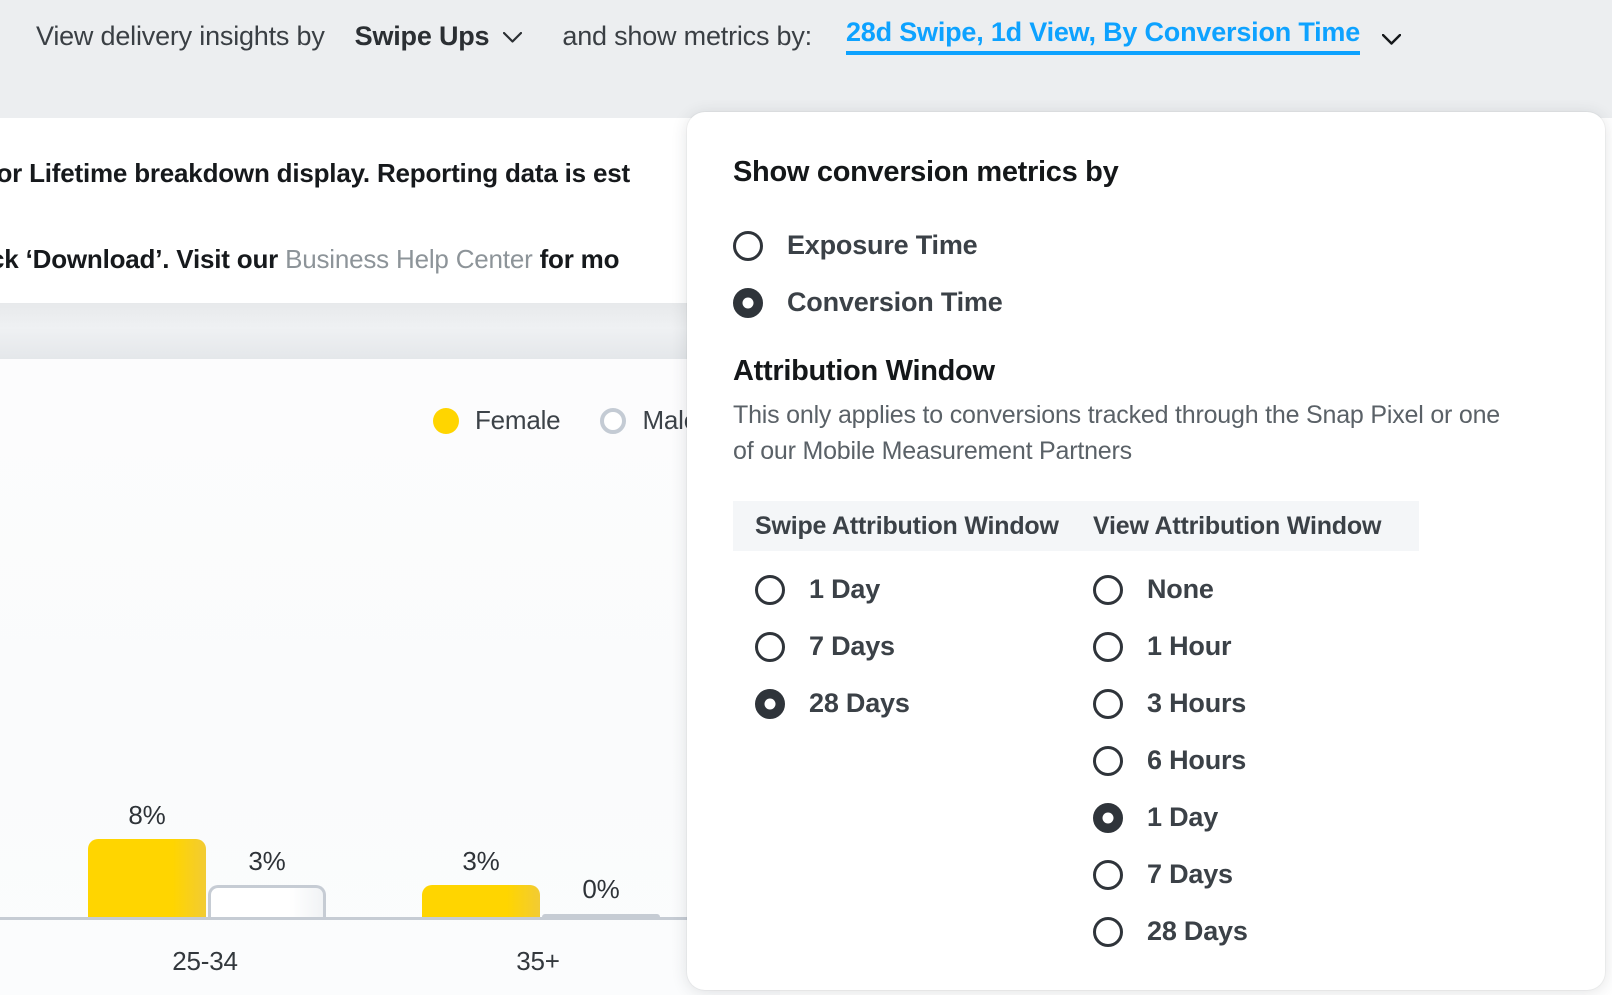 This screenshot has height=995, width=1612. I want to click on bar-label-female-25-34: 8%, so click(147, 815).